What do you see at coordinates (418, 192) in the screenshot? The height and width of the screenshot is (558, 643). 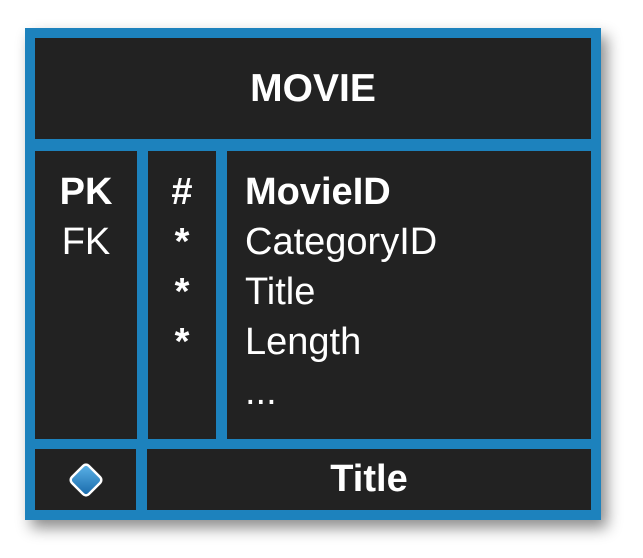 I see `attribute-movieid: MovieID` at bounding box center [418, 192].